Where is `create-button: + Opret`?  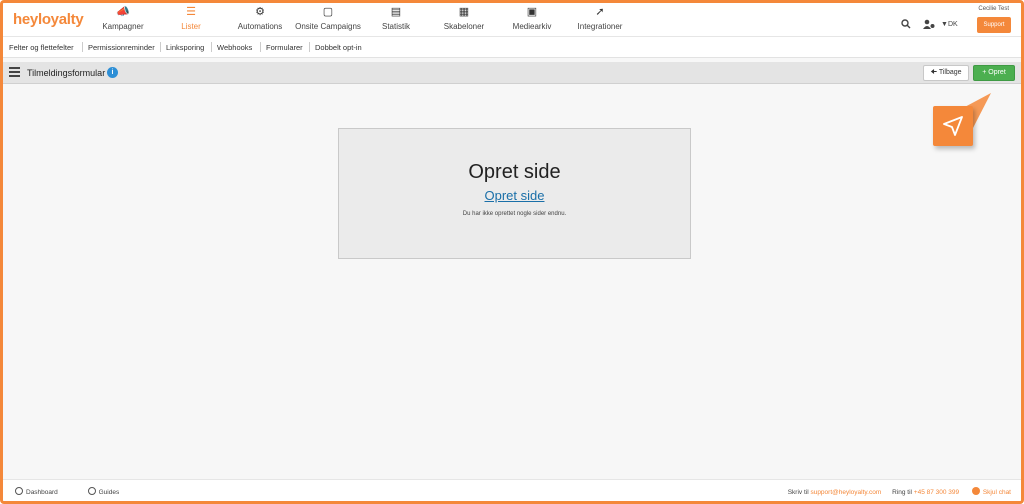
create-button: + Opret is located at coordinates (994, 73).